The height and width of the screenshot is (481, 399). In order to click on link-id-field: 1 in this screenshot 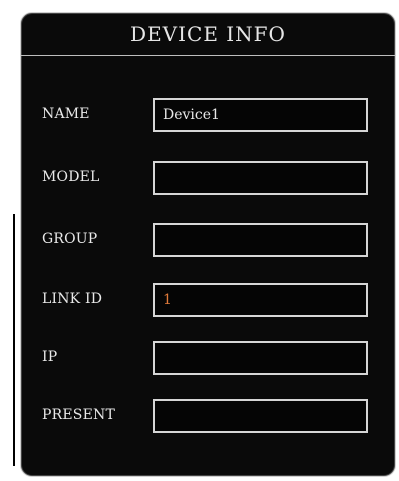, I will do `click(260, 300)`.